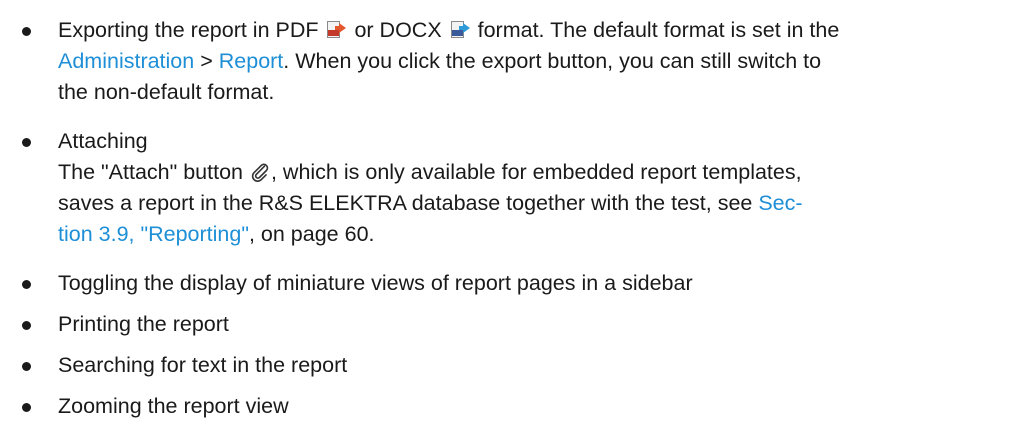  Describe the element at coordinates (143, 324) in the screenshot. I see `text: Printing the report` at that location.